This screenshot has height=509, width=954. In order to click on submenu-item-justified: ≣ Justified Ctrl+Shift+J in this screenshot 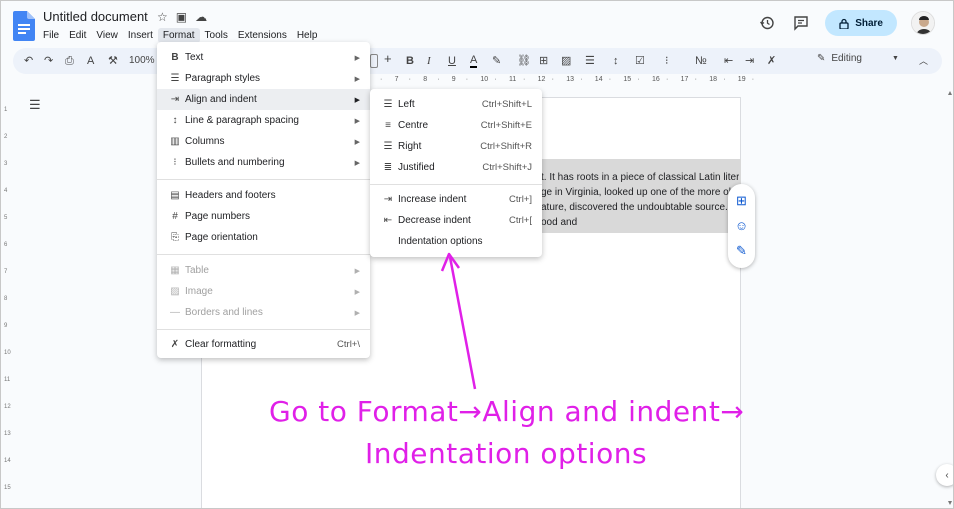, I will do `click(456, 167)`.